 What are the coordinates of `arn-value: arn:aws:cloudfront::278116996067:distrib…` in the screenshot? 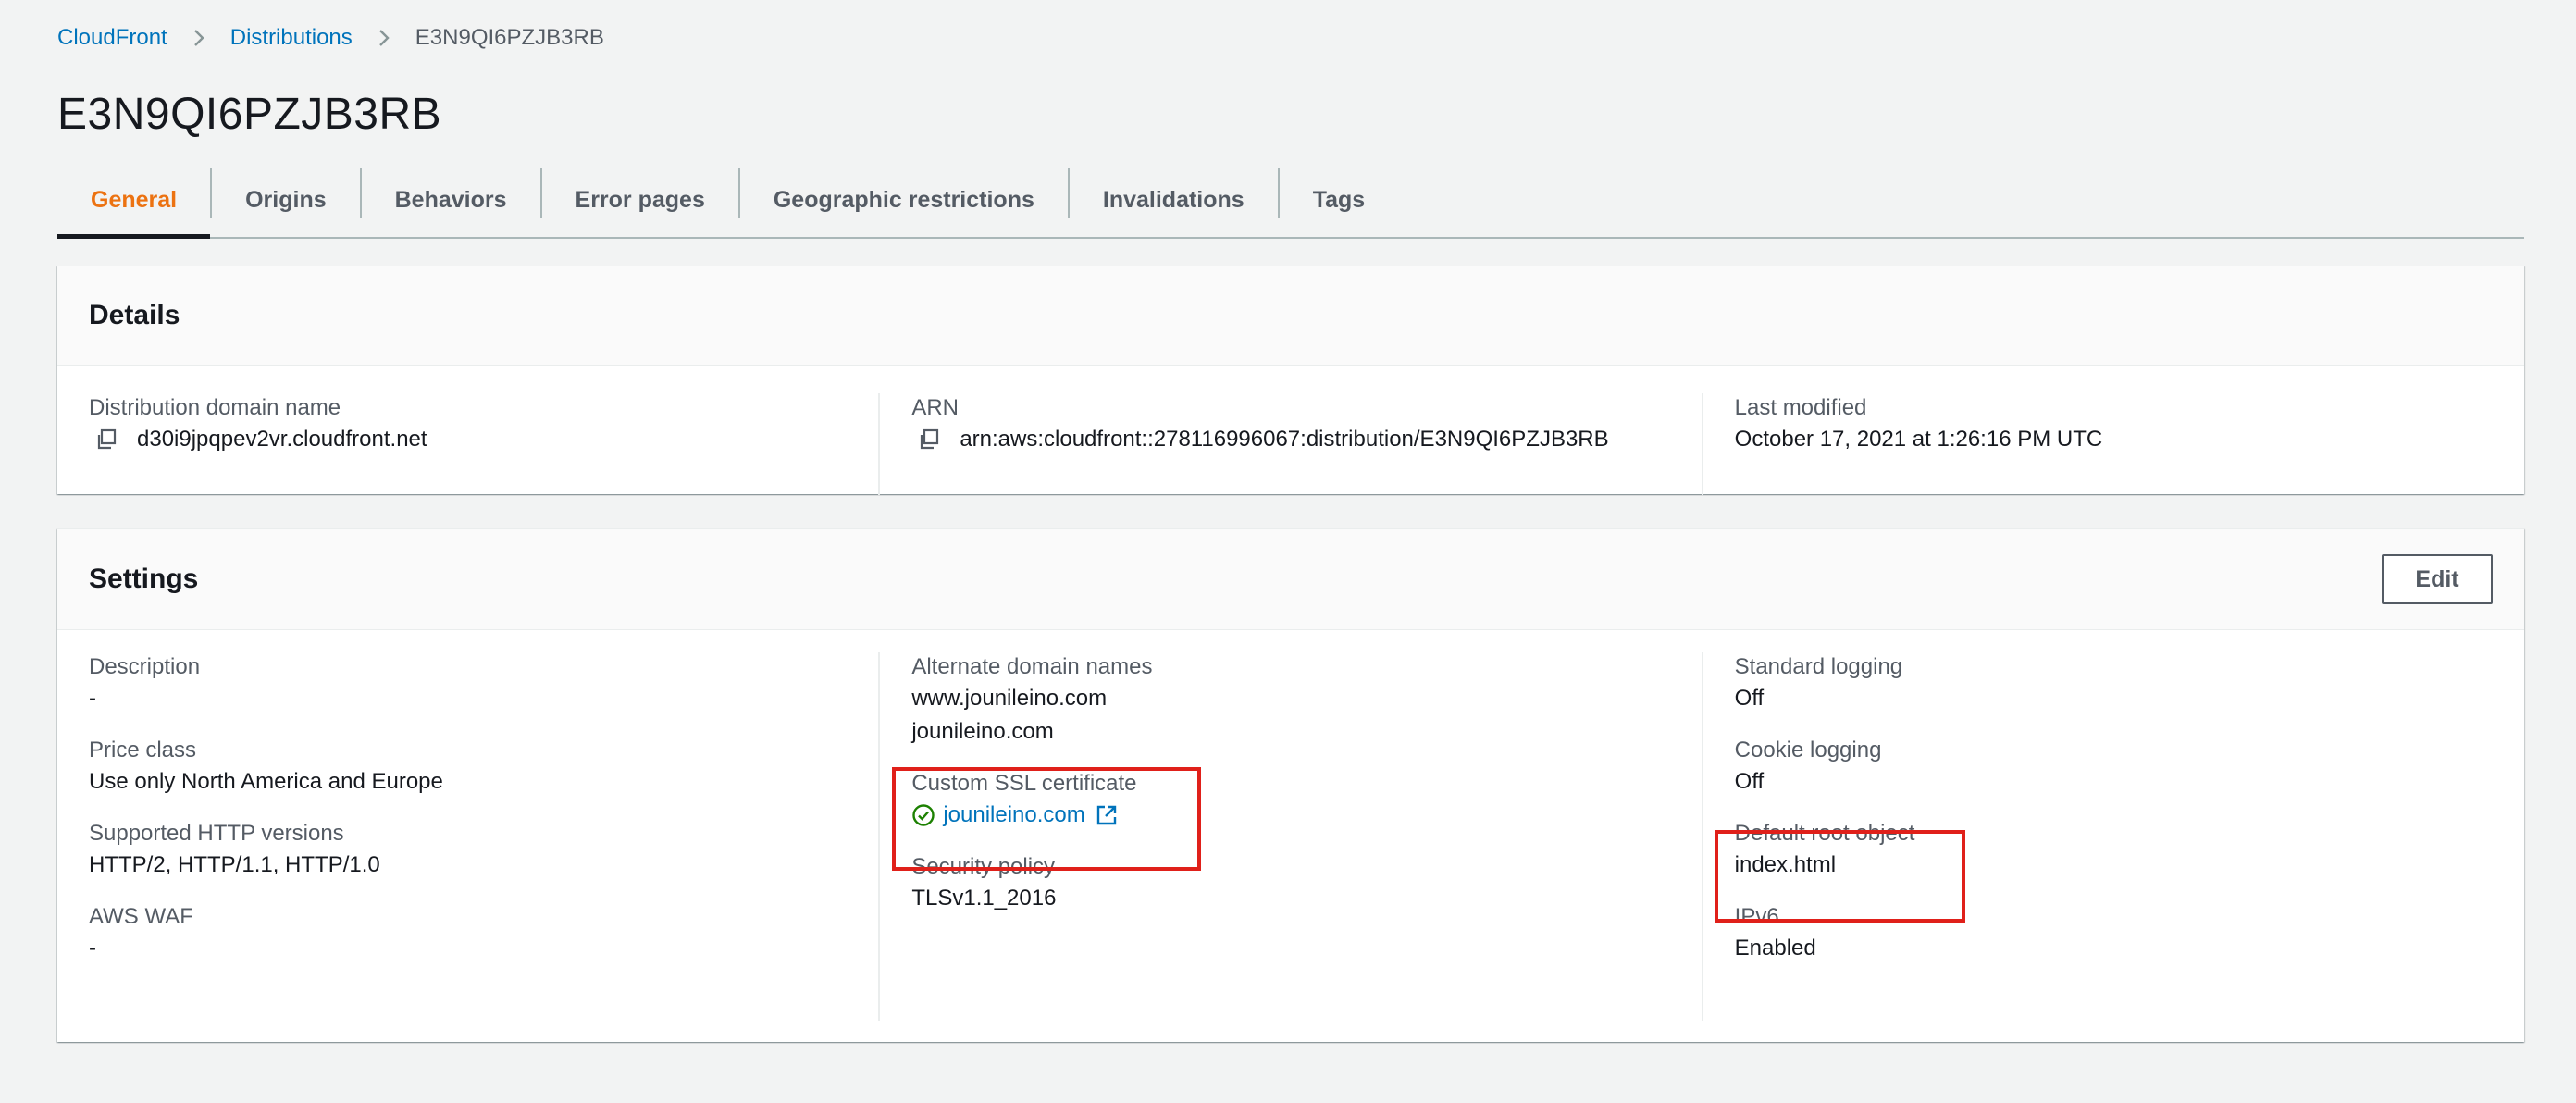 It's located at (1285, 440).